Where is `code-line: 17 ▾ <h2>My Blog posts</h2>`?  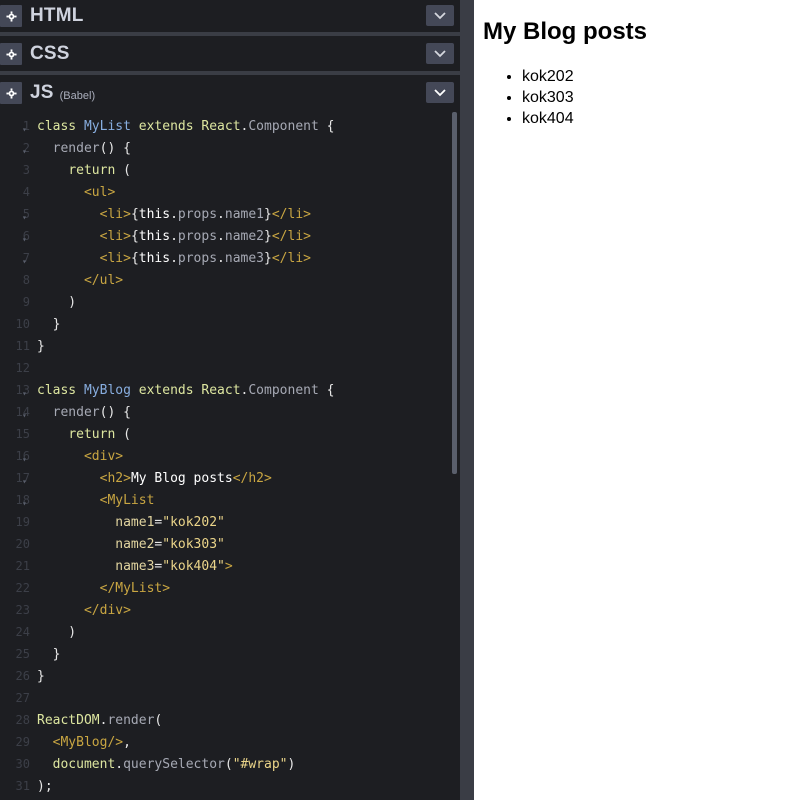 code-line: 17 ▾ <h2>My Blog posts</h2> is located at coordinates (226, 478).